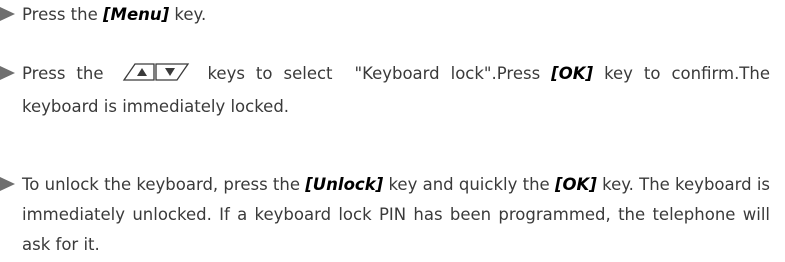 The image size is (785, 262). What do you see at coordinates (469, 184) in the screenshot?
I see `step-text-part: key and quickly the` at bounding box center [469, 184].